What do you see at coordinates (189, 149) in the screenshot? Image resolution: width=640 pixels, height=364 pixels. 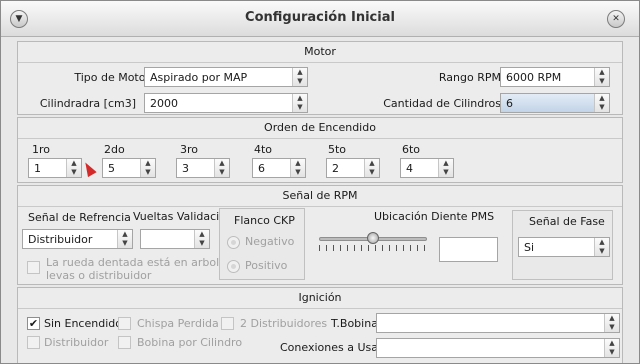 I see `orden-3-label: 3ro` at bounding box center [189, 149].